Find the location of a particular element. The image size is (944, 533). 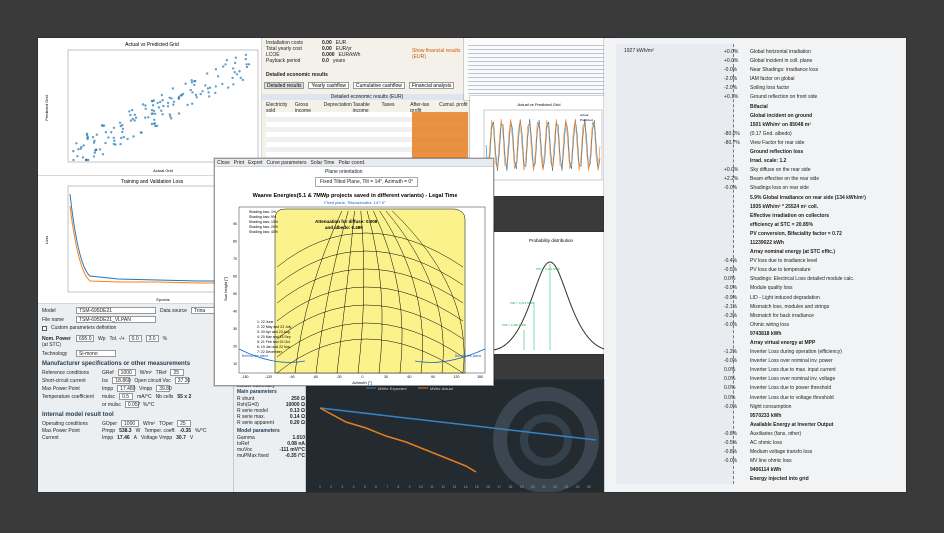

econ-tab-cumulative: Cumulative cashflow is located at coordinates (379, 85).